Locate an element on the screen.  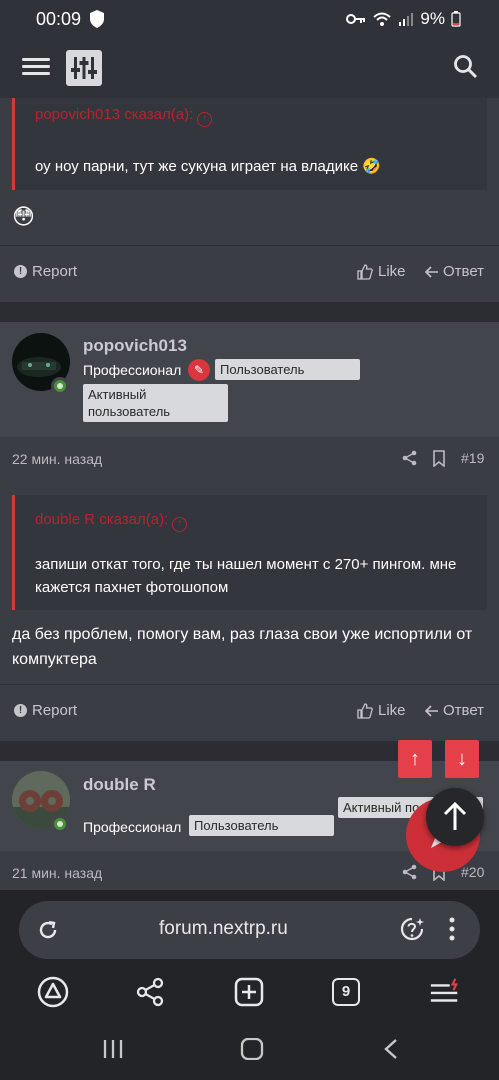
address-bar: forum.nextrp.ru is located at coordinates (249, 930).